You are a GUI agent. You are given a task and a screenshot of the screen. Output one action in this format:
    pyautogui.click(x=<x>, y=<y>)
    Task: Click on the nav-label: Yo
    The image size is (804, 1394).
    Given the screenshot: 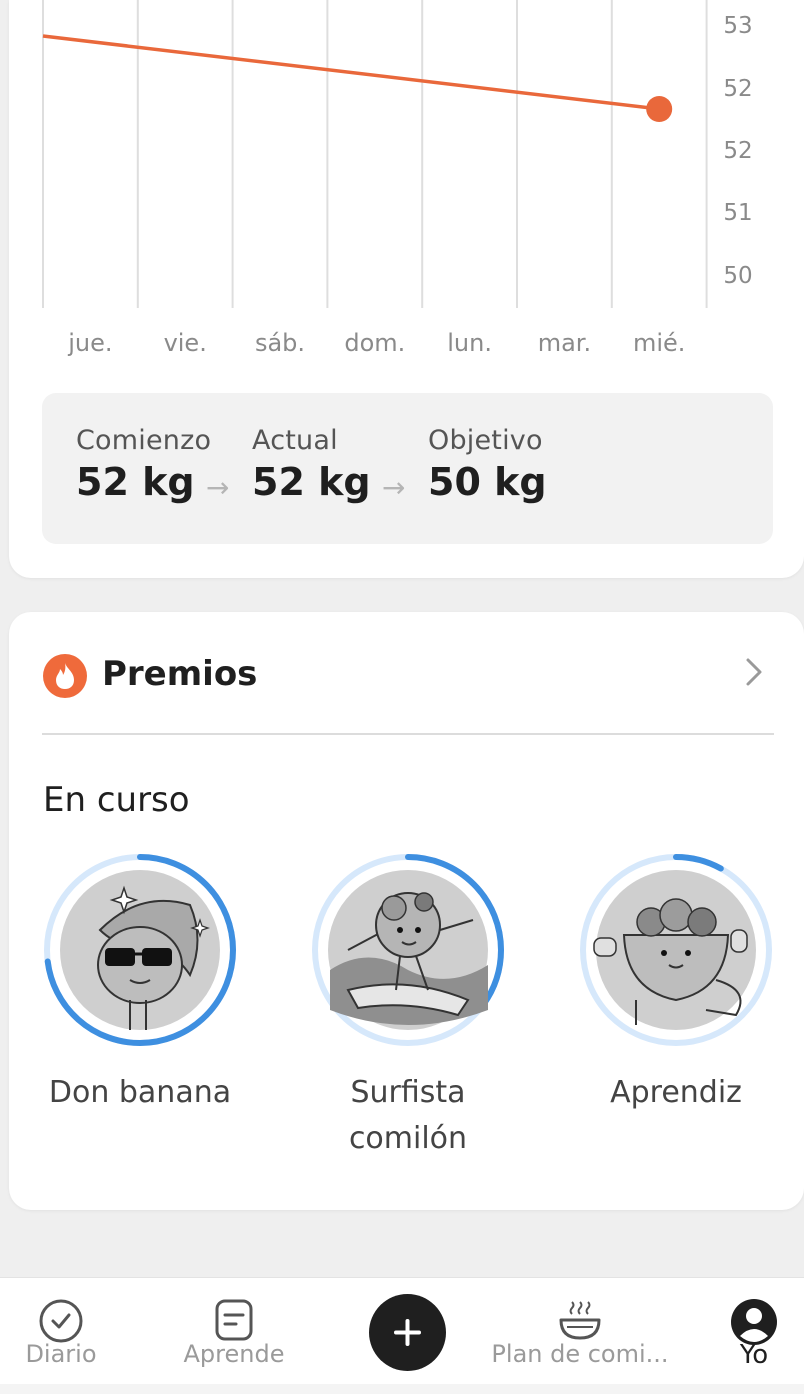 What is the action you would take?
    pyautogui.click(x=754, y=1355)
    